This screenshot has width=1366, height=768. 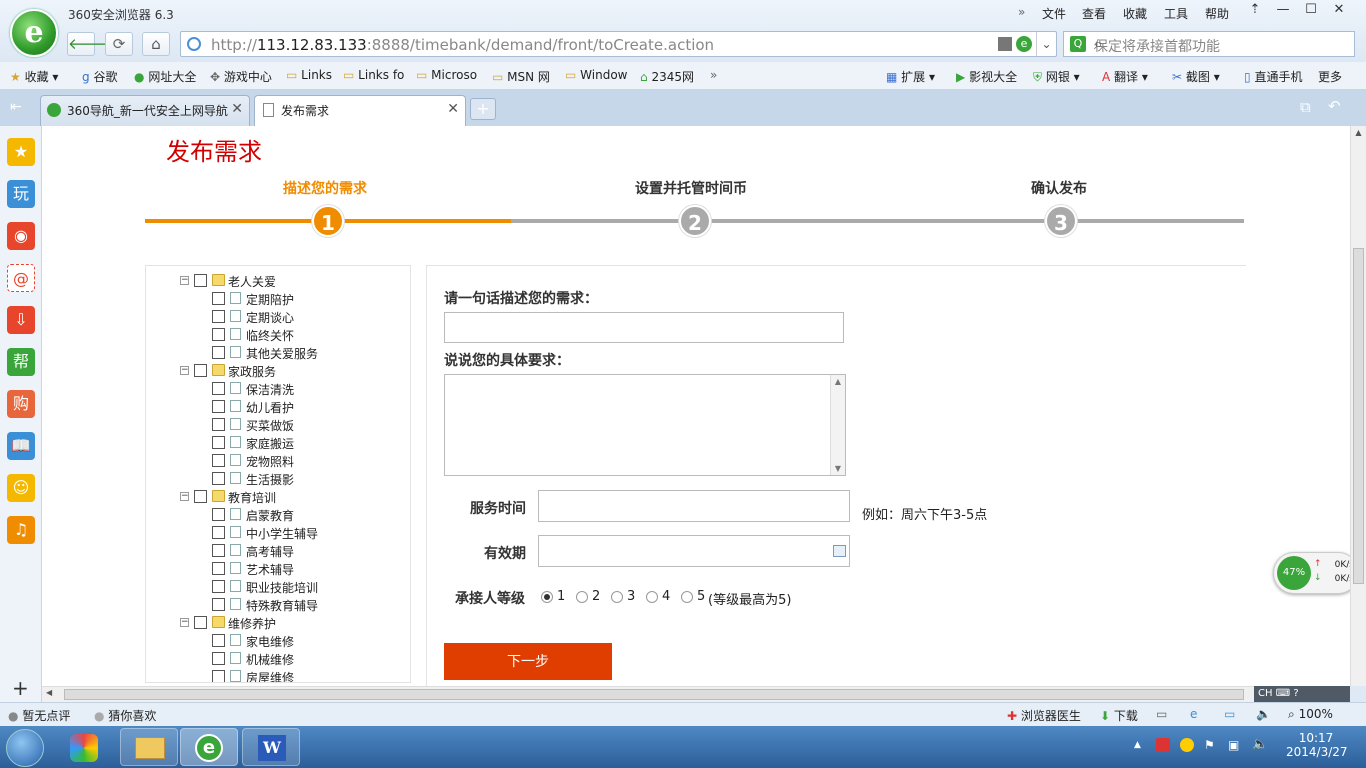 What do you see at coordinates (910, 76) in the screenshot?
I see `toolbar-extensions: ▦ 扩展 ▾` at bounding box center [910, 76].